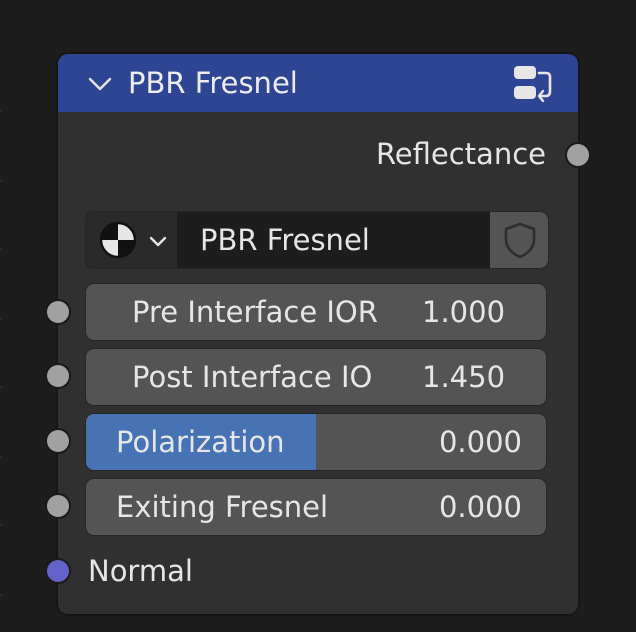 The image size is (636, 632). Describe the element at coordinates (200, 442) in the screenshot. I see `field-label: Polarization` at that location.